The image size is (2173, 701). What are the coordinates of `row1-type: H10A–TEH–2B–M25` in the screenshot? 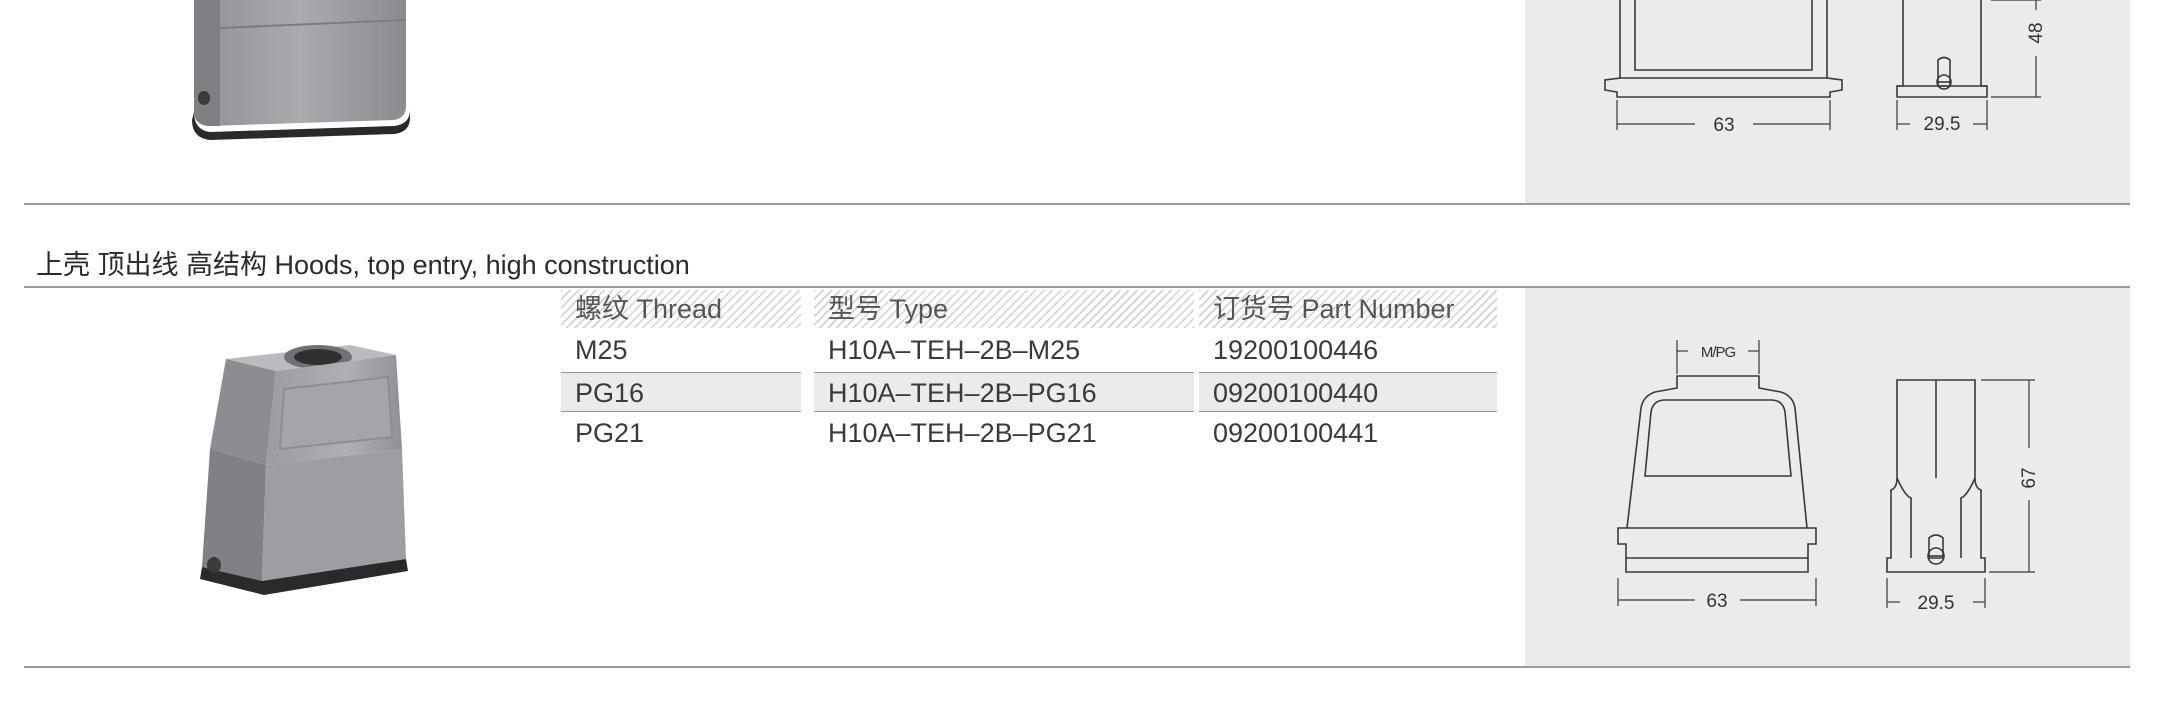 It's located at (954, 350).